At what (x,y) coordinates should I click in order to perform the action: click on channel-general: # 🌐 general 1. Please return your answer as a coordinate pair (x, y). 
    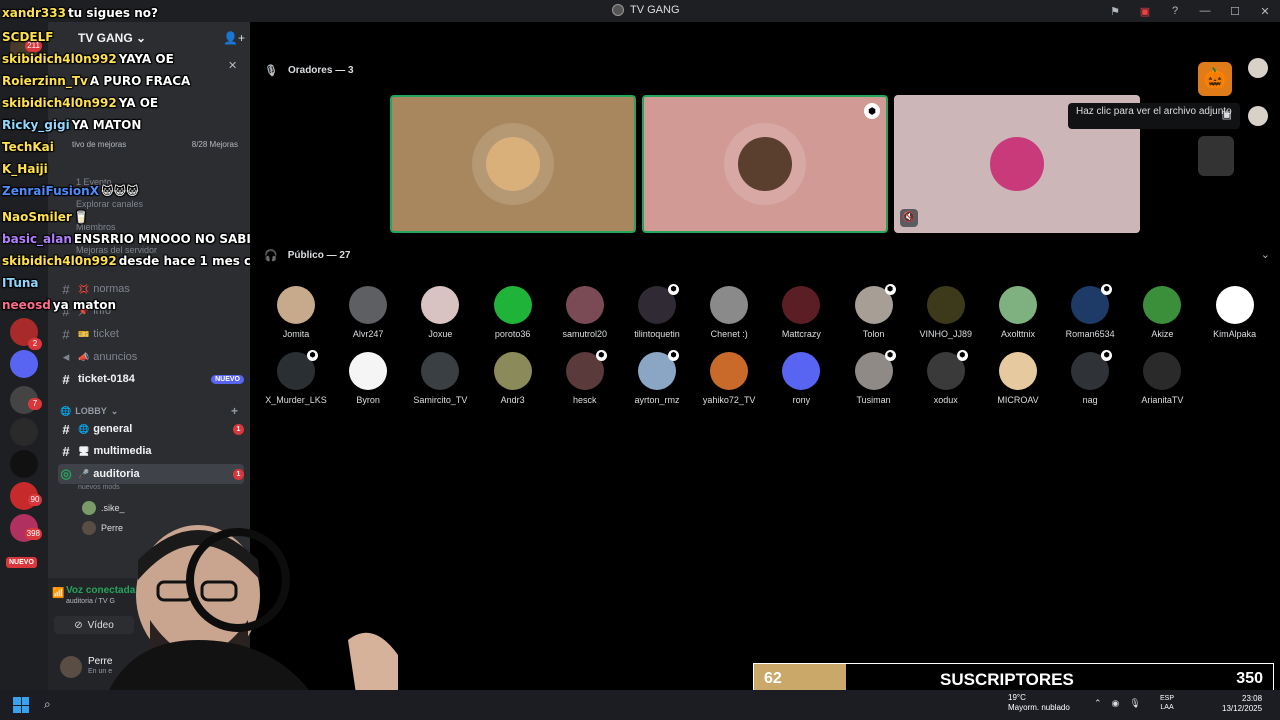
    Looking at the image, I should click on (151, 429).